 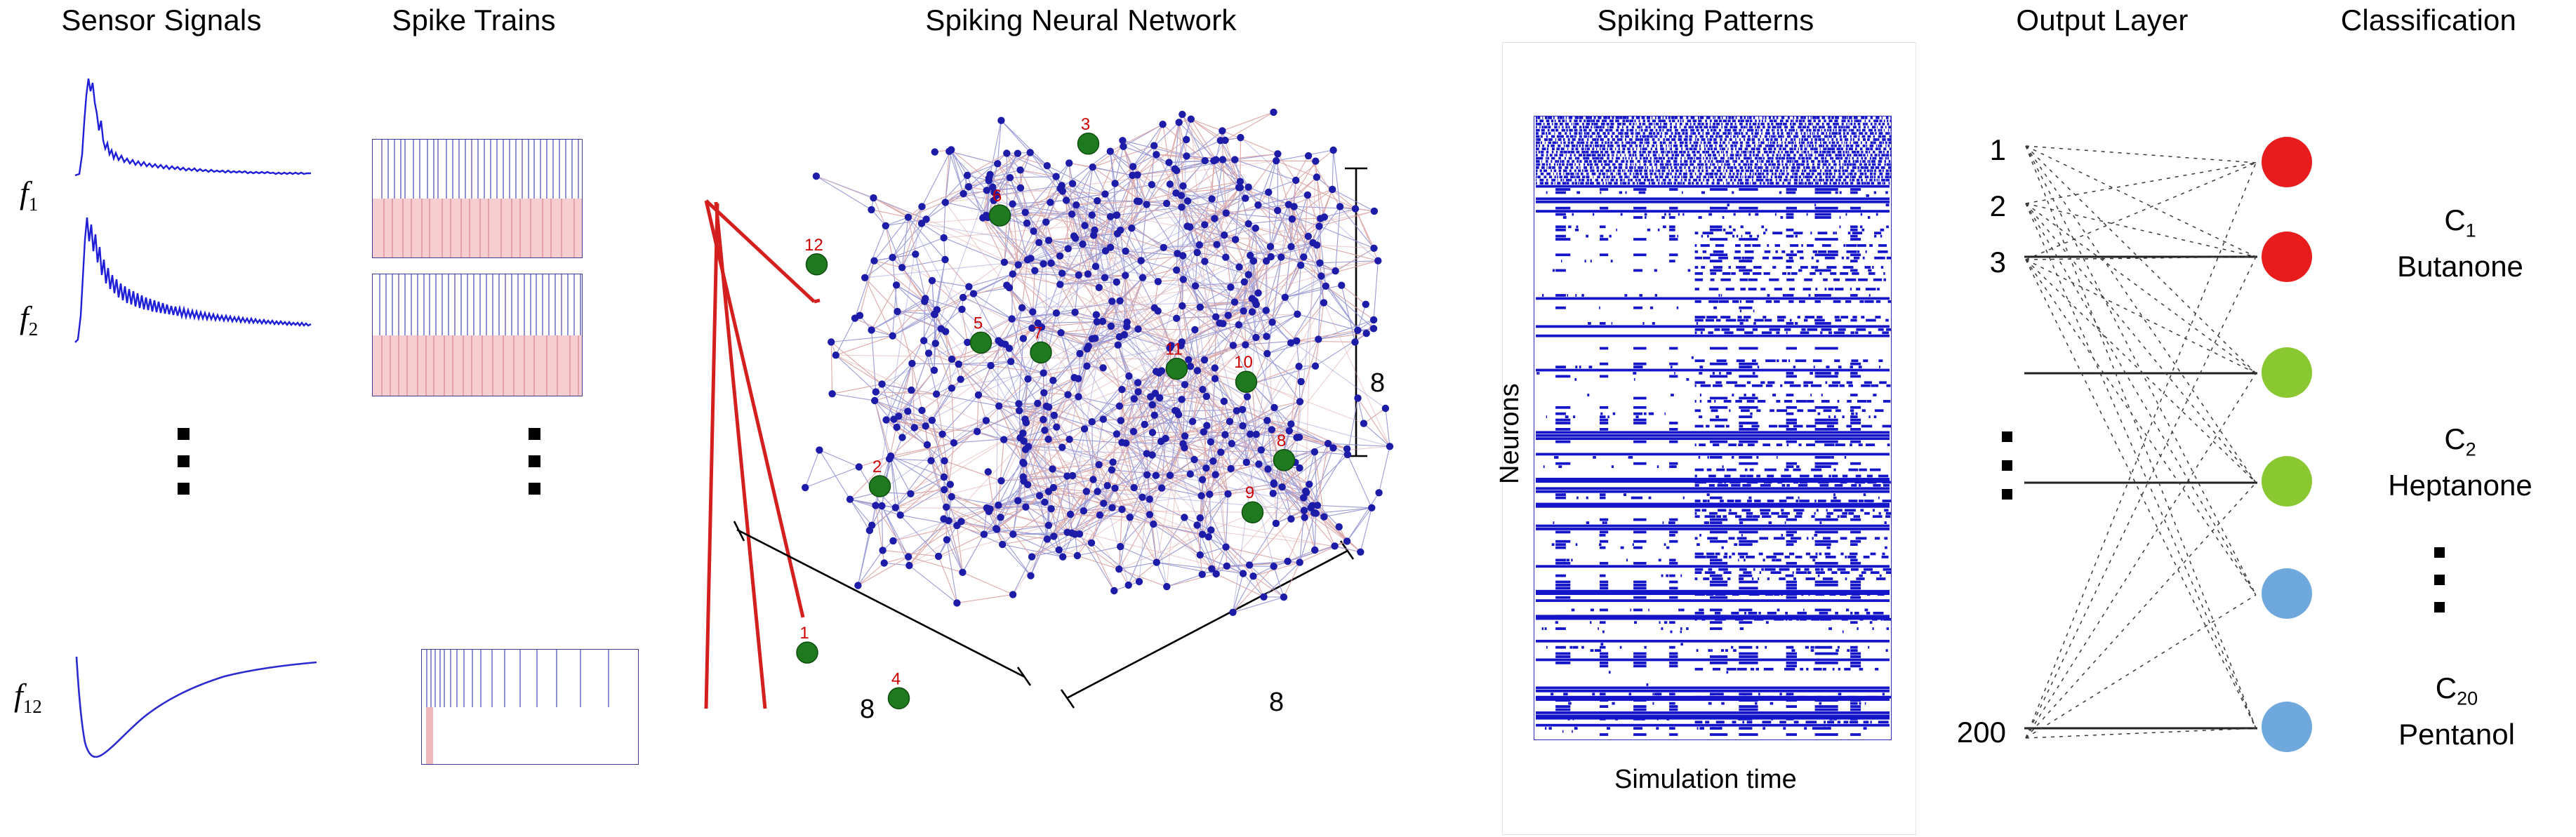 I want to click on sensor-label-f12: f12, so click(x=28, y=697).